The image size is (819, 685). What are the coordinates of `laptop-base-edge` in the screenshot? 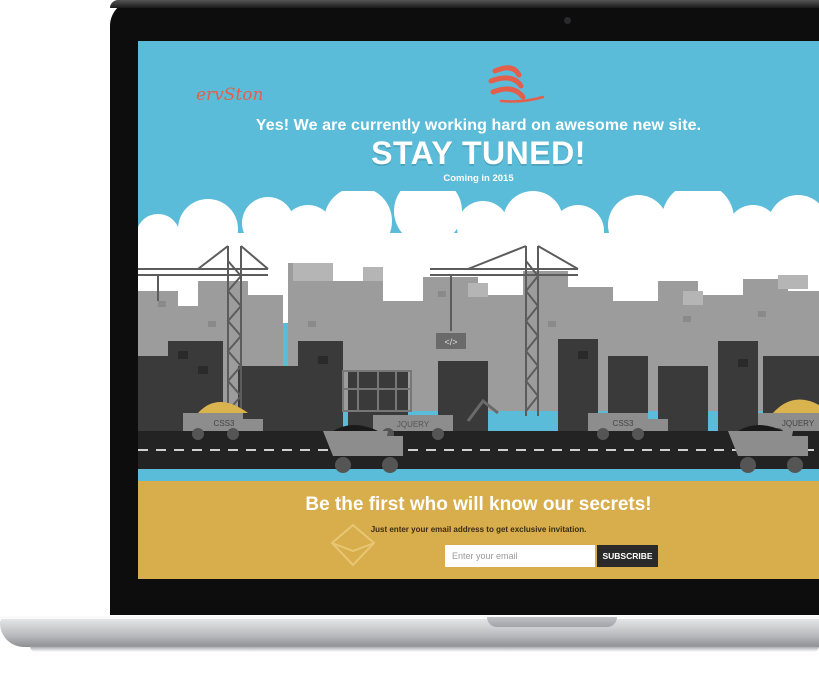 It's located at (409, 617).